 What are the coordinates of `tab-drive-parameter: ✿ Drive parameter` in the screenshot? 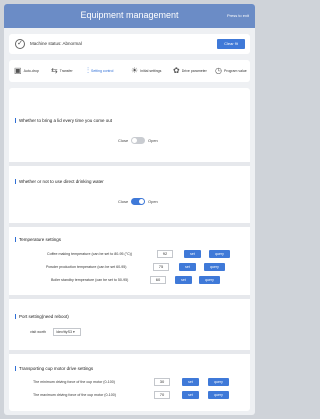 It's located at (190, 71).